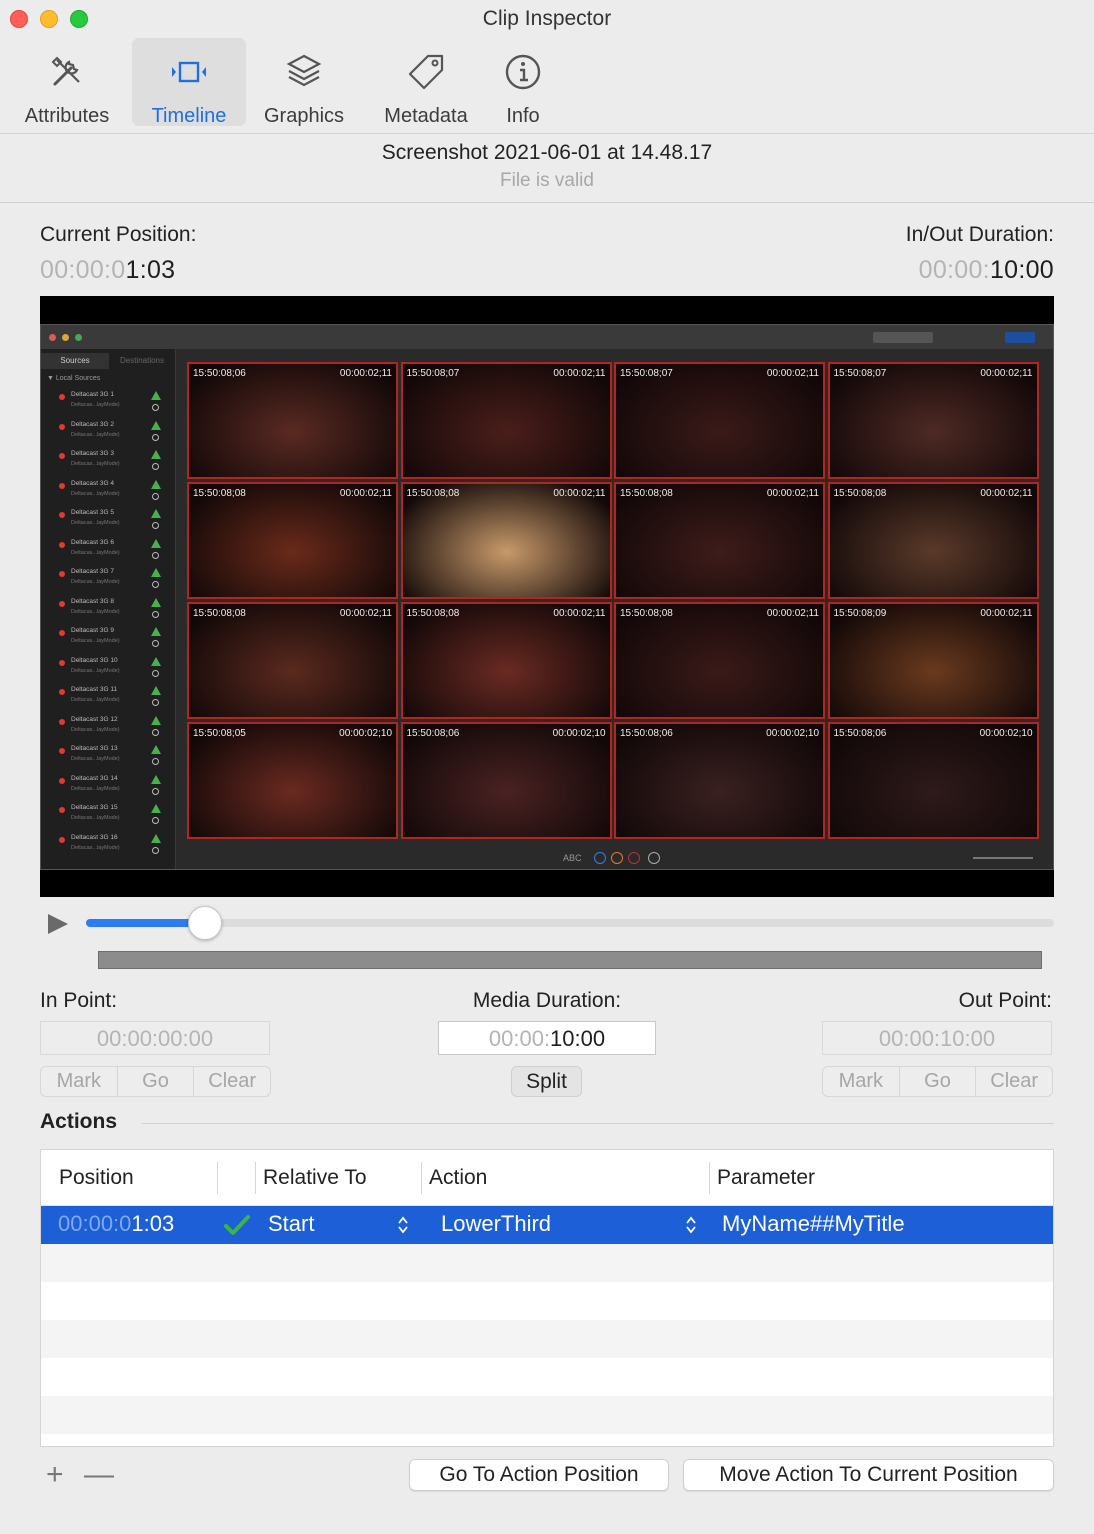 This screenshot has width=1094, height=1534. I want to click on preview-mode-button, so click(1020, 337).